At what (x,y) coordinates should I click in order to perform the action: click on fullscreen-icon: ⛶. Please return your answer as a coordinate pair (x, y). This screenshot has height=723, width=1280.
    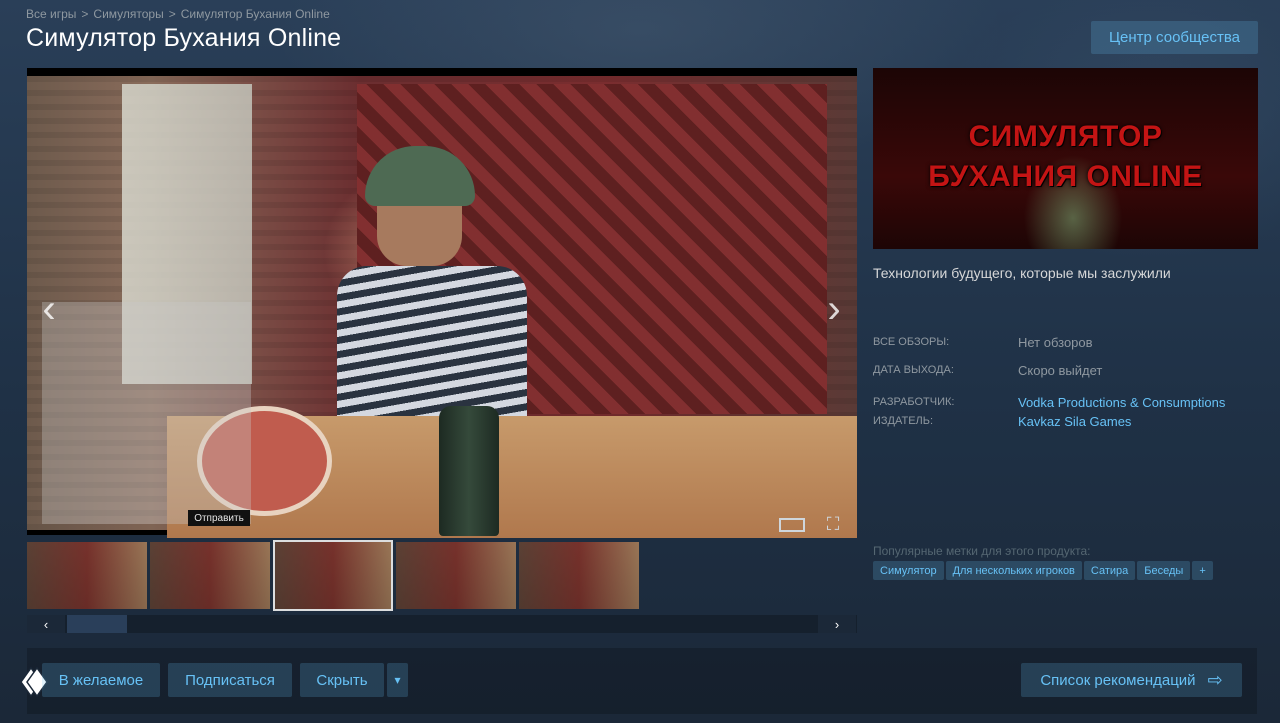
    Looking at the image, I should click on (833, 524).